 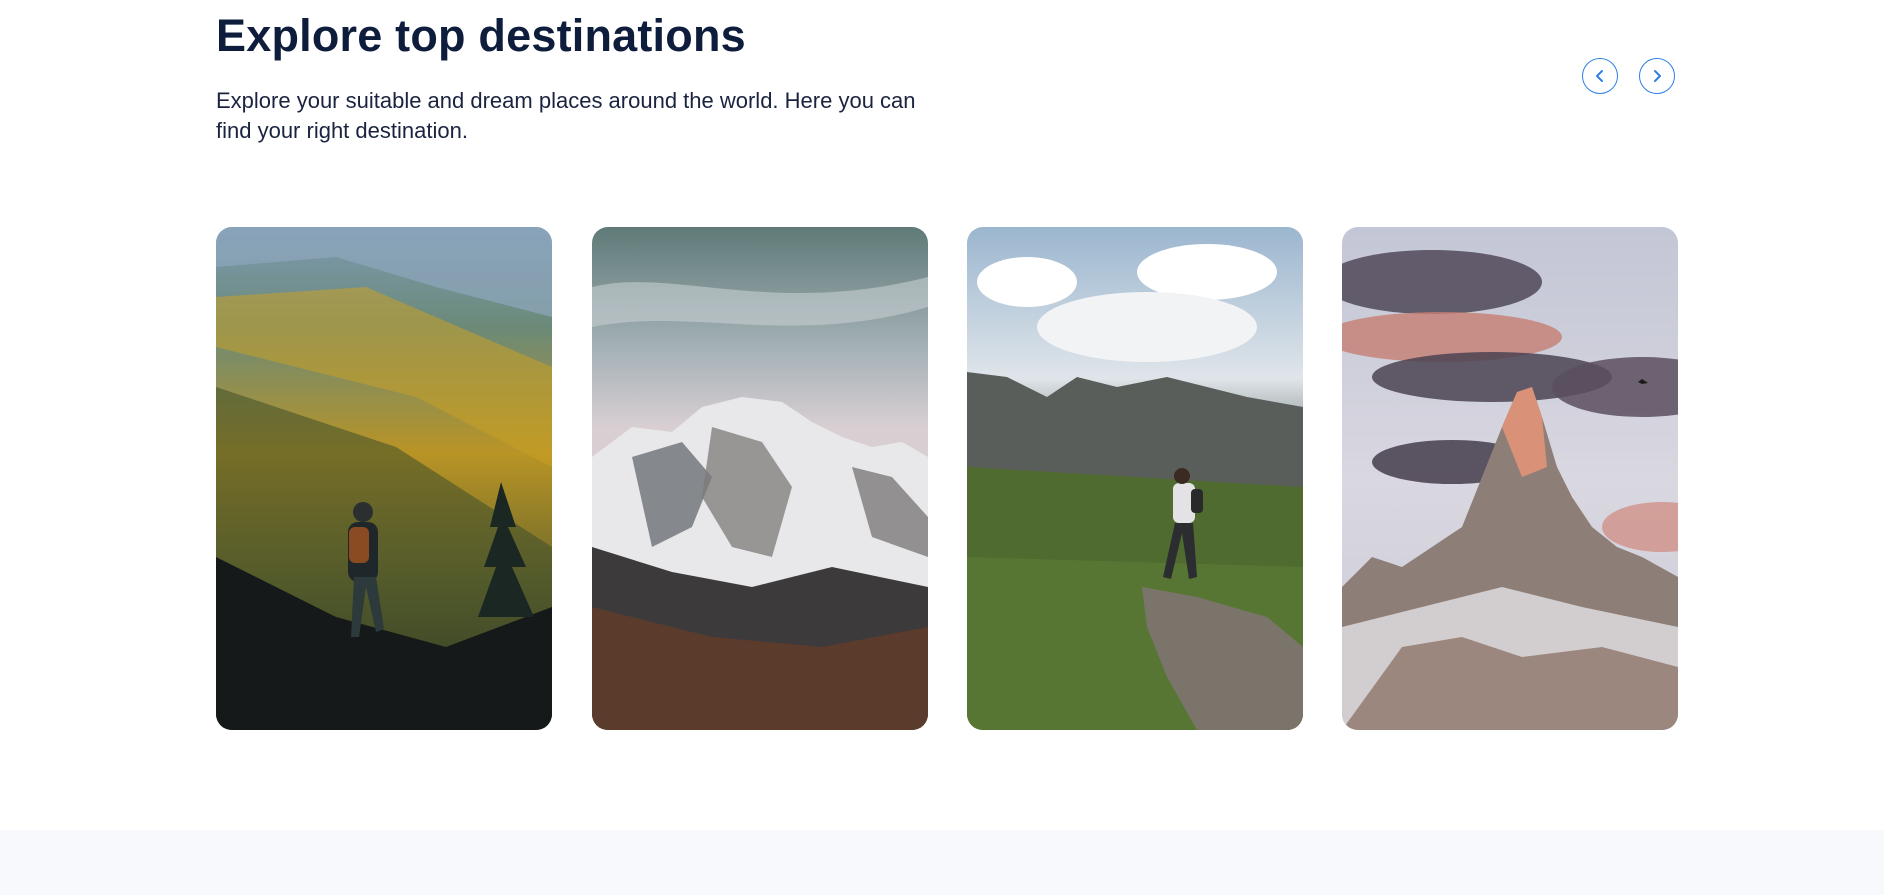 I want to click on carousel-prev-button, so click(x=1600, y=76).